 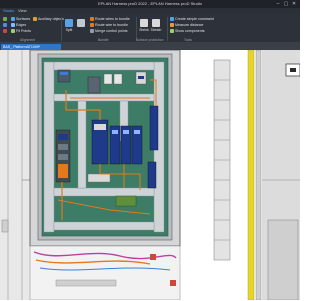 What do you see at coordinates (92, 31) in the screenshot?
I see `merge-icon` at bounding box center [92, 31].